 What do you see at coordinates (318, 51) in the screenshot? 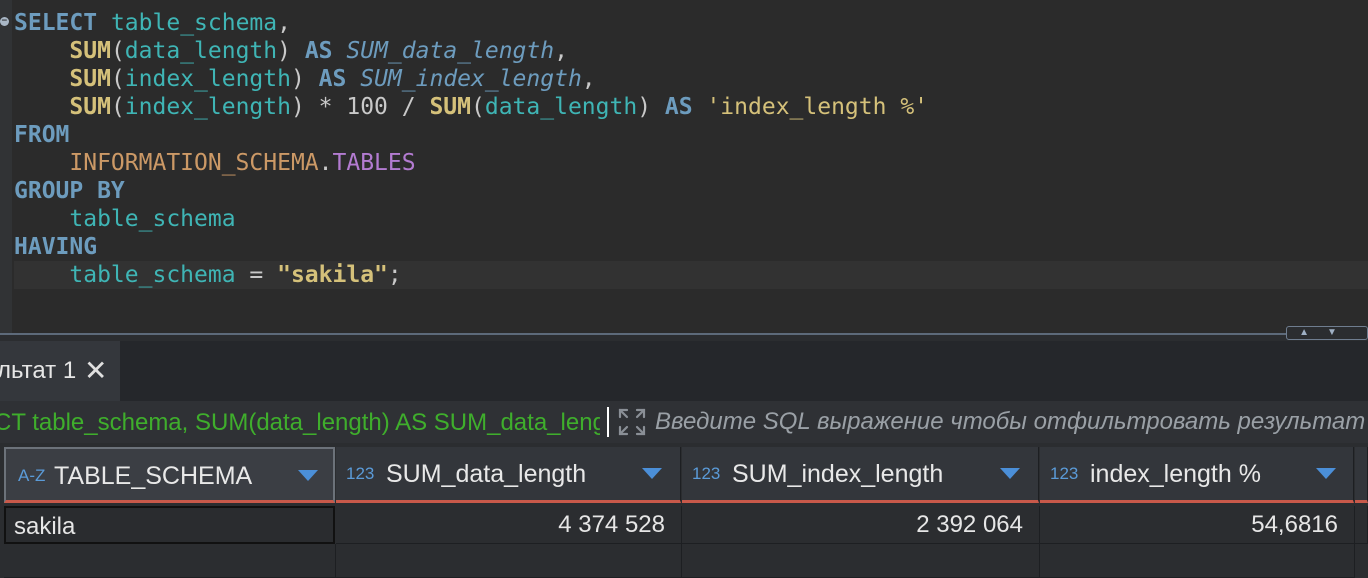
I see `code-line: SUM(data_length) AS SUM_data_length,` at bounding box center [318, 51].